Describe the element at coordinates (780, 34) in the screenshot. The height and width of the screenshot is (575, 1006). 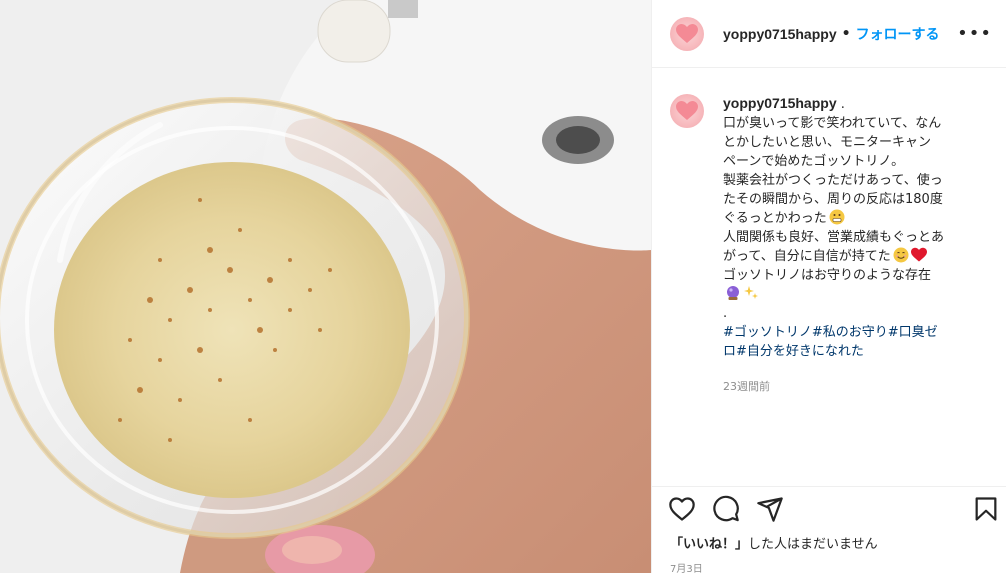
I see `post-username: yoppy0715happy` at that location.